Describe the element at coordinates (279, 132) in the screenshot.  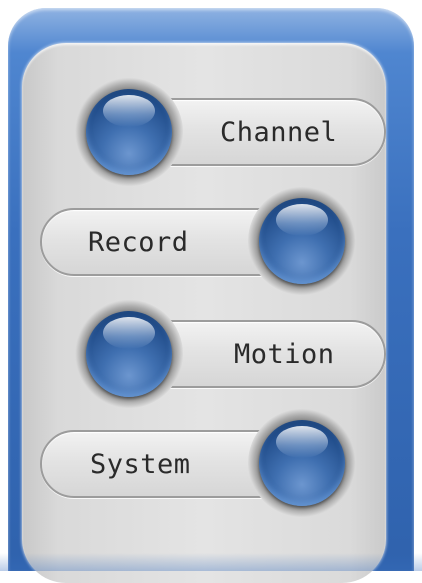
I see `channel-label: Channel` at that location.